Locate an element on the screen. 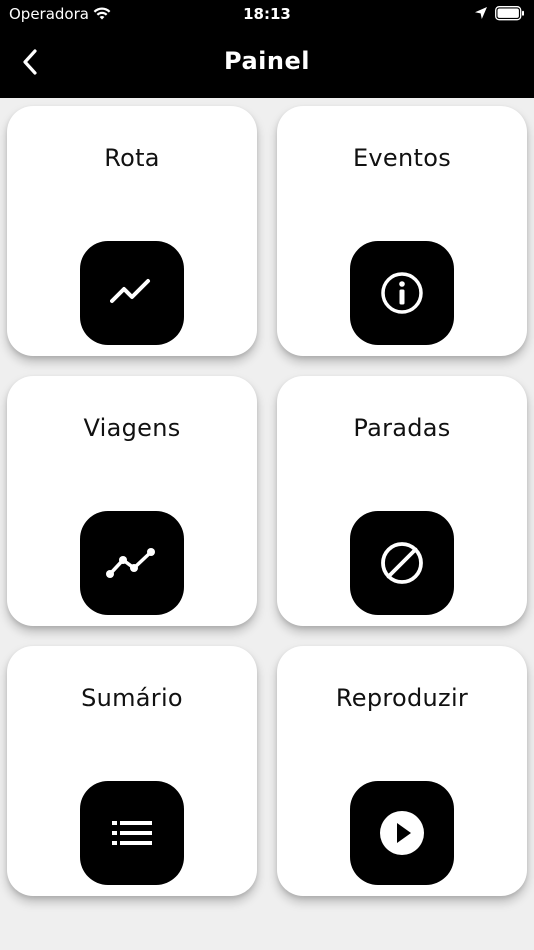  card-label: Eventos is located at coordinates (402, 158).